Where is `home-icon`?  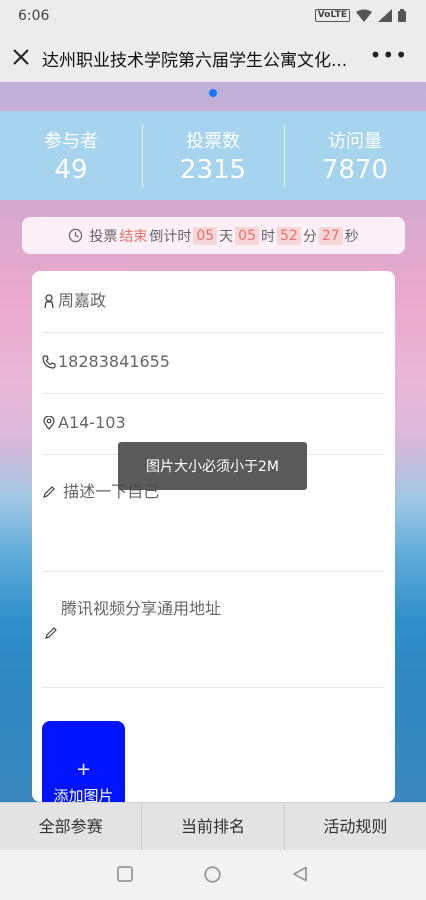 home-icon is located at coordinates (212, 874).